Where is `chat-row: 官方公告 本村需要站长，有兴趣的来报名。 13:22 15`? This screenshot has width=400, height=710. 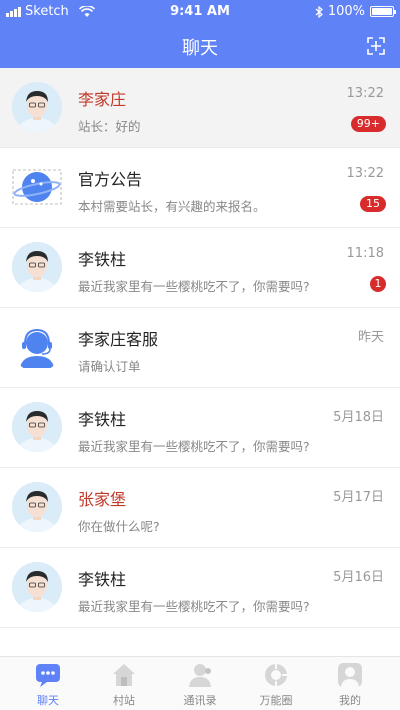 chat-row: 官方公告 本村需要站长，有兴趣的来报名。 13:22 15 is located at coordinates (200, 188).